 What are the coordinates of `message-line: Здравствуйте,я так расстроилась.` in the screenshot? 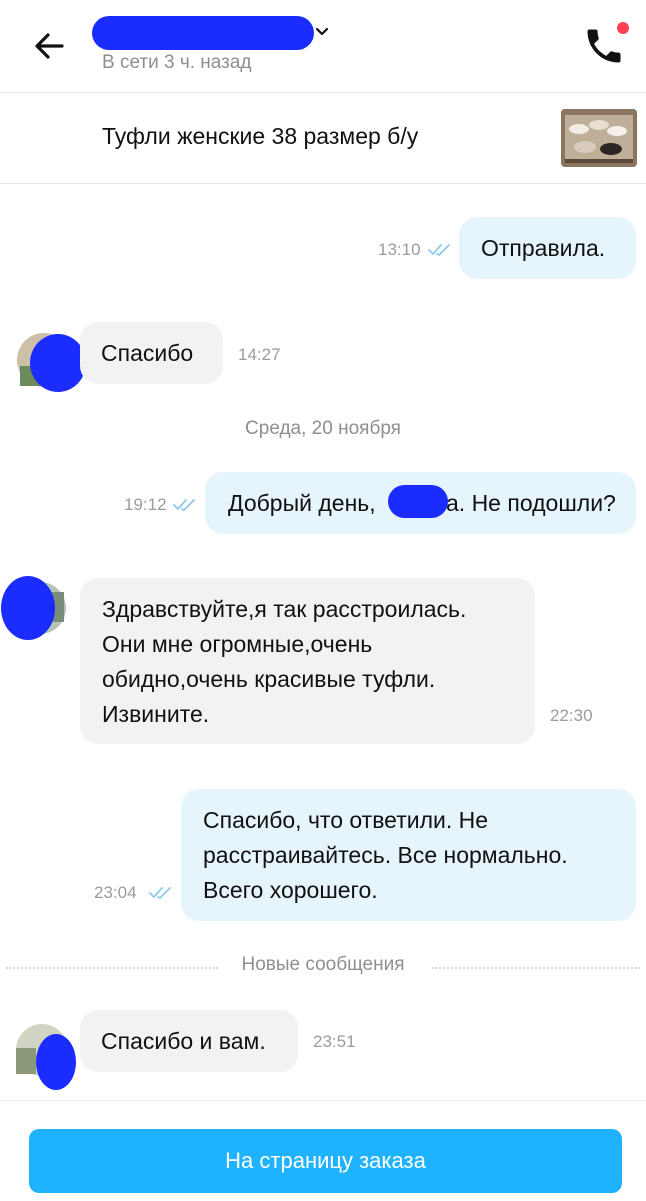 It's located at (284, 609).